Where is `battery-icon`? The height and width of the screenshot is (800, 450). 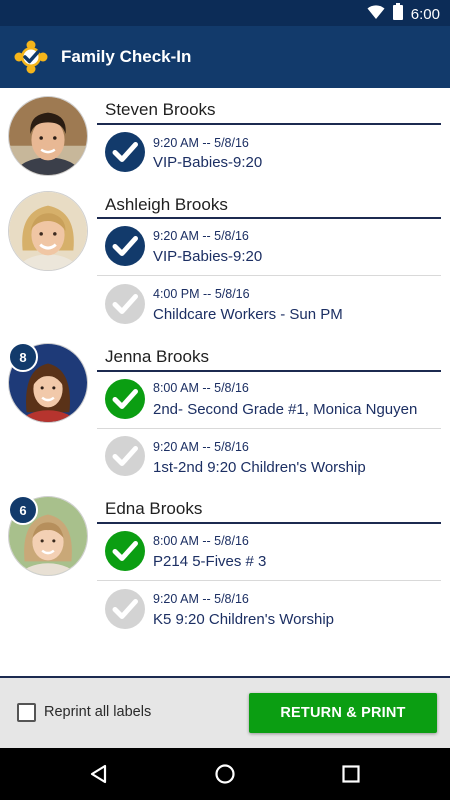
battery-icon is located at coordinates (397, 14).